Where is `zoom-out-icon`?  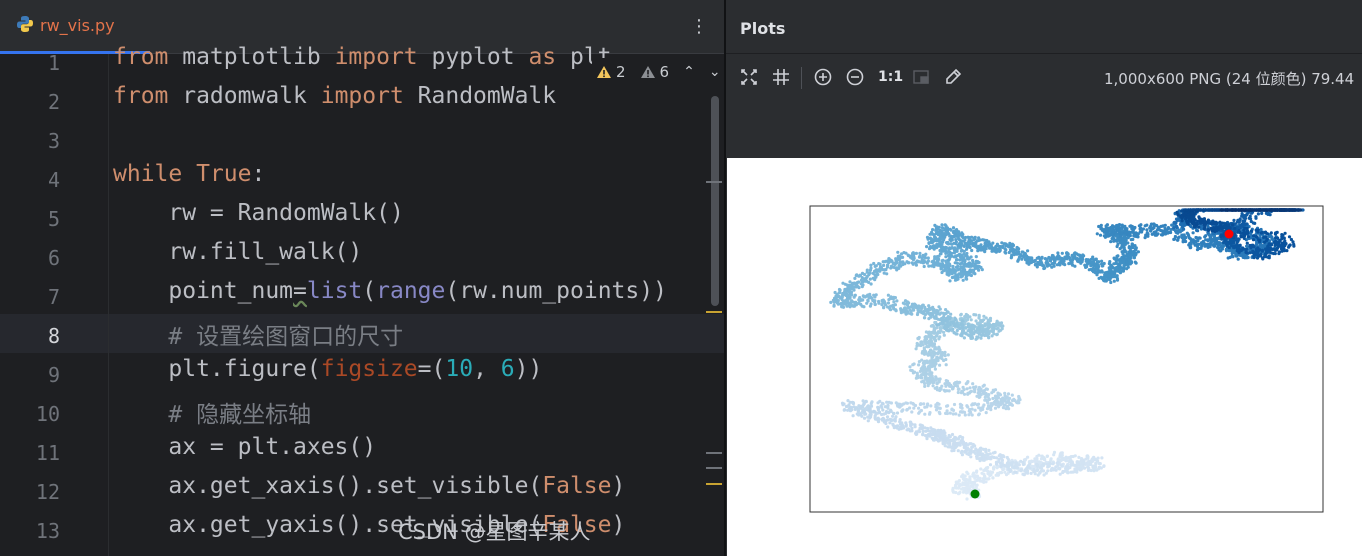 zoom-out-icon is located at coordinates (855, 77).